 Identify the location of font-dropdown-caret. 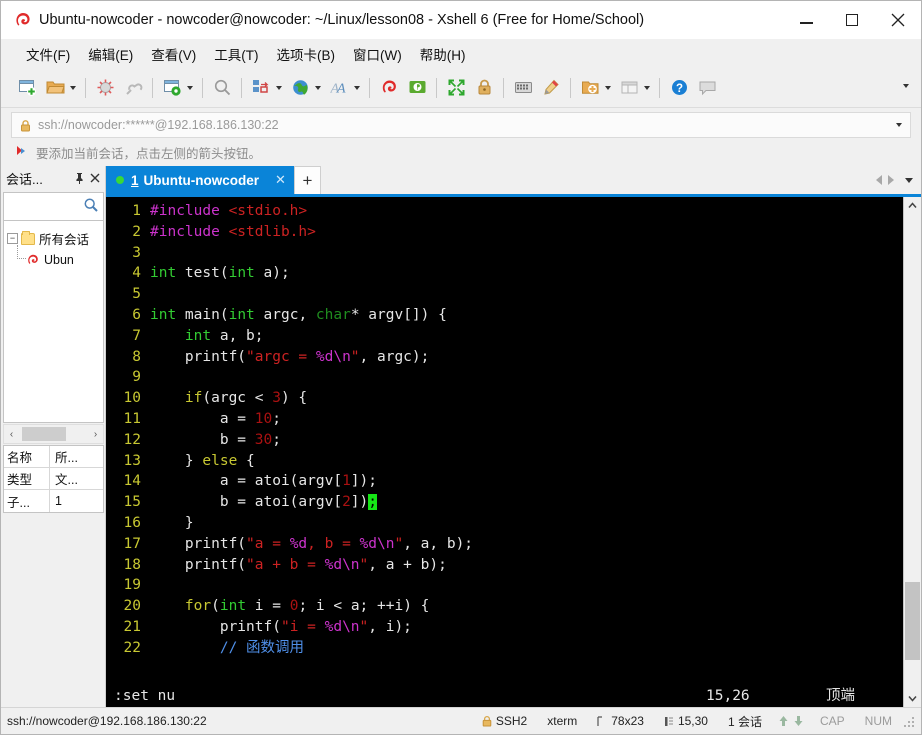
(357, 87).